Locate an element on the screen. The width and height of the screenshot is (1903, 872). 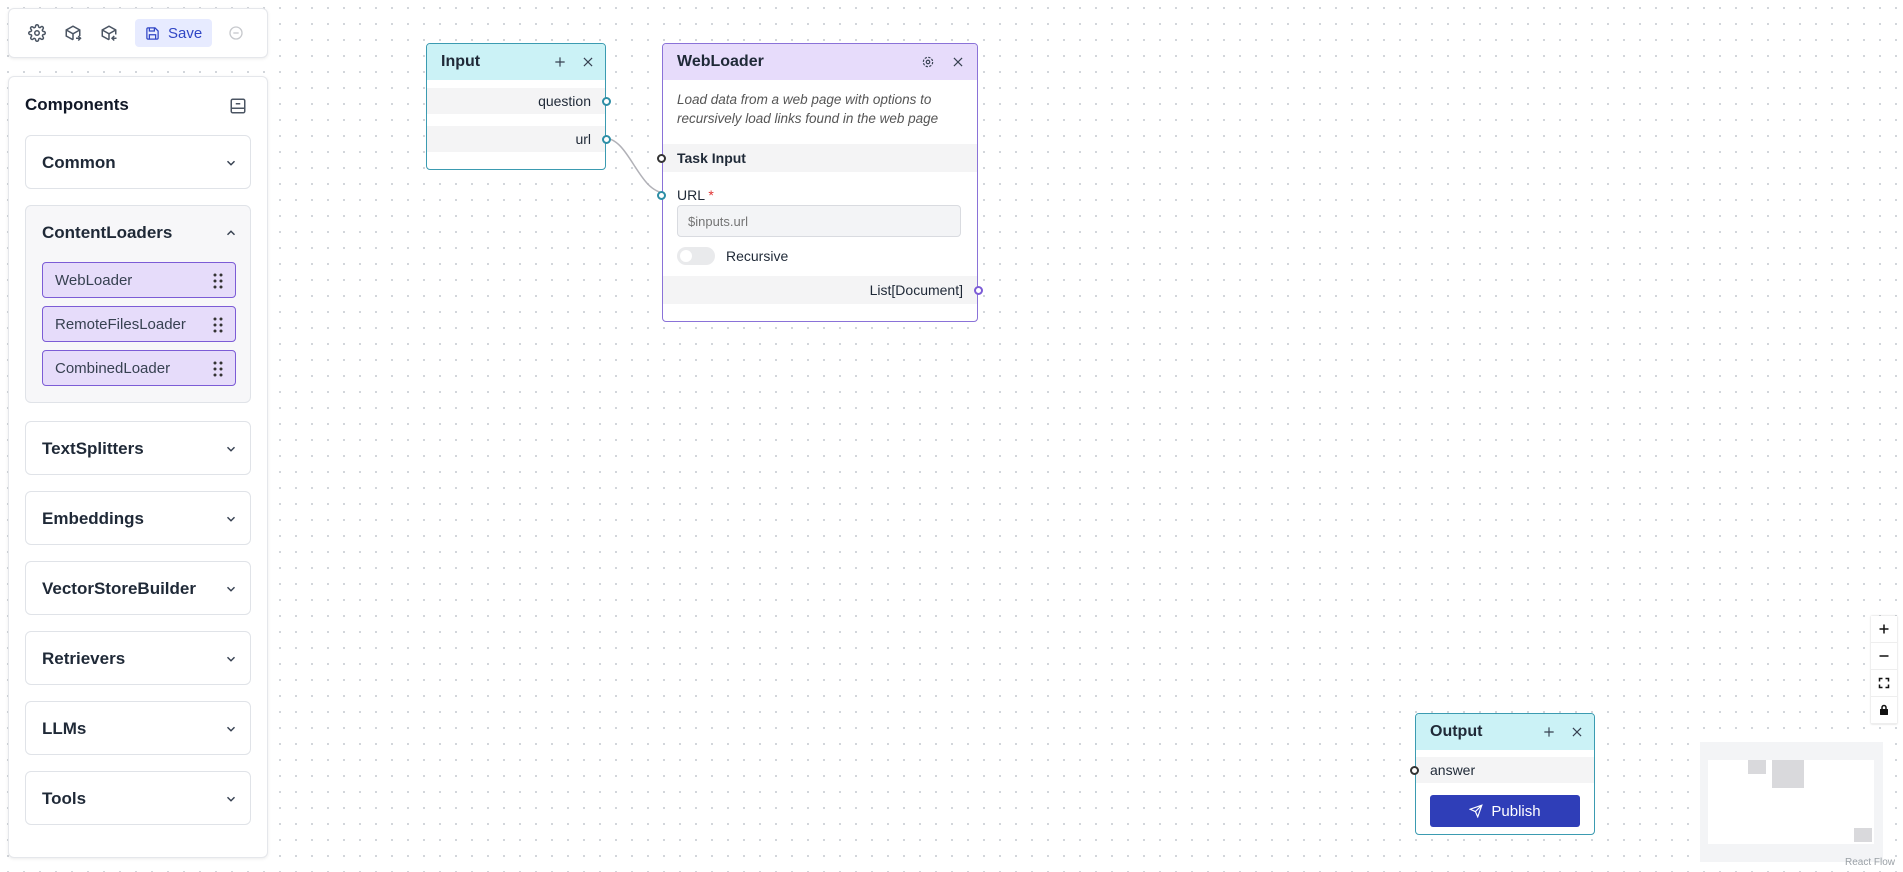
lock-button is located at coordinates (1884, 710).